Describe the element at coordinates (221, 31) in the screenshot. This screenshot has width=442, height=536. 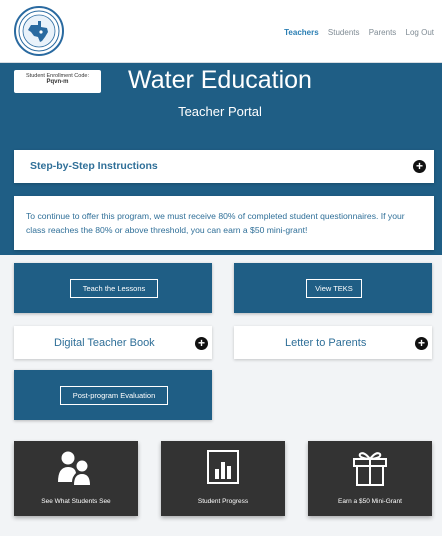
I see `top-navigation-bar: Teachers Students Parents Log Out` at that location.